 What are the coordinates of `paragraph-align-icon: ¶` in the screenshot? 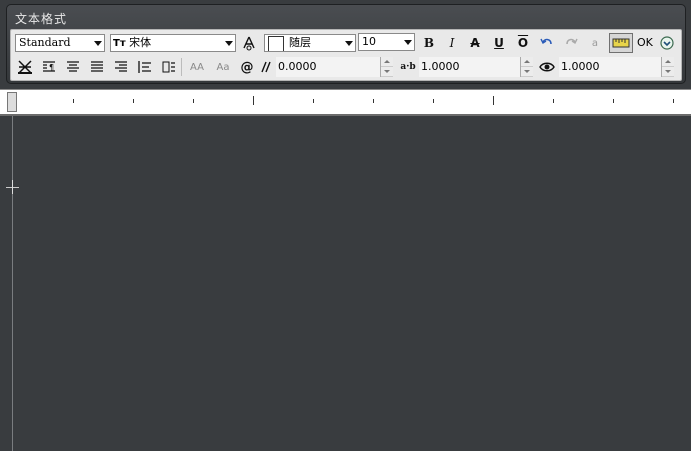 It's located at (49, 66).